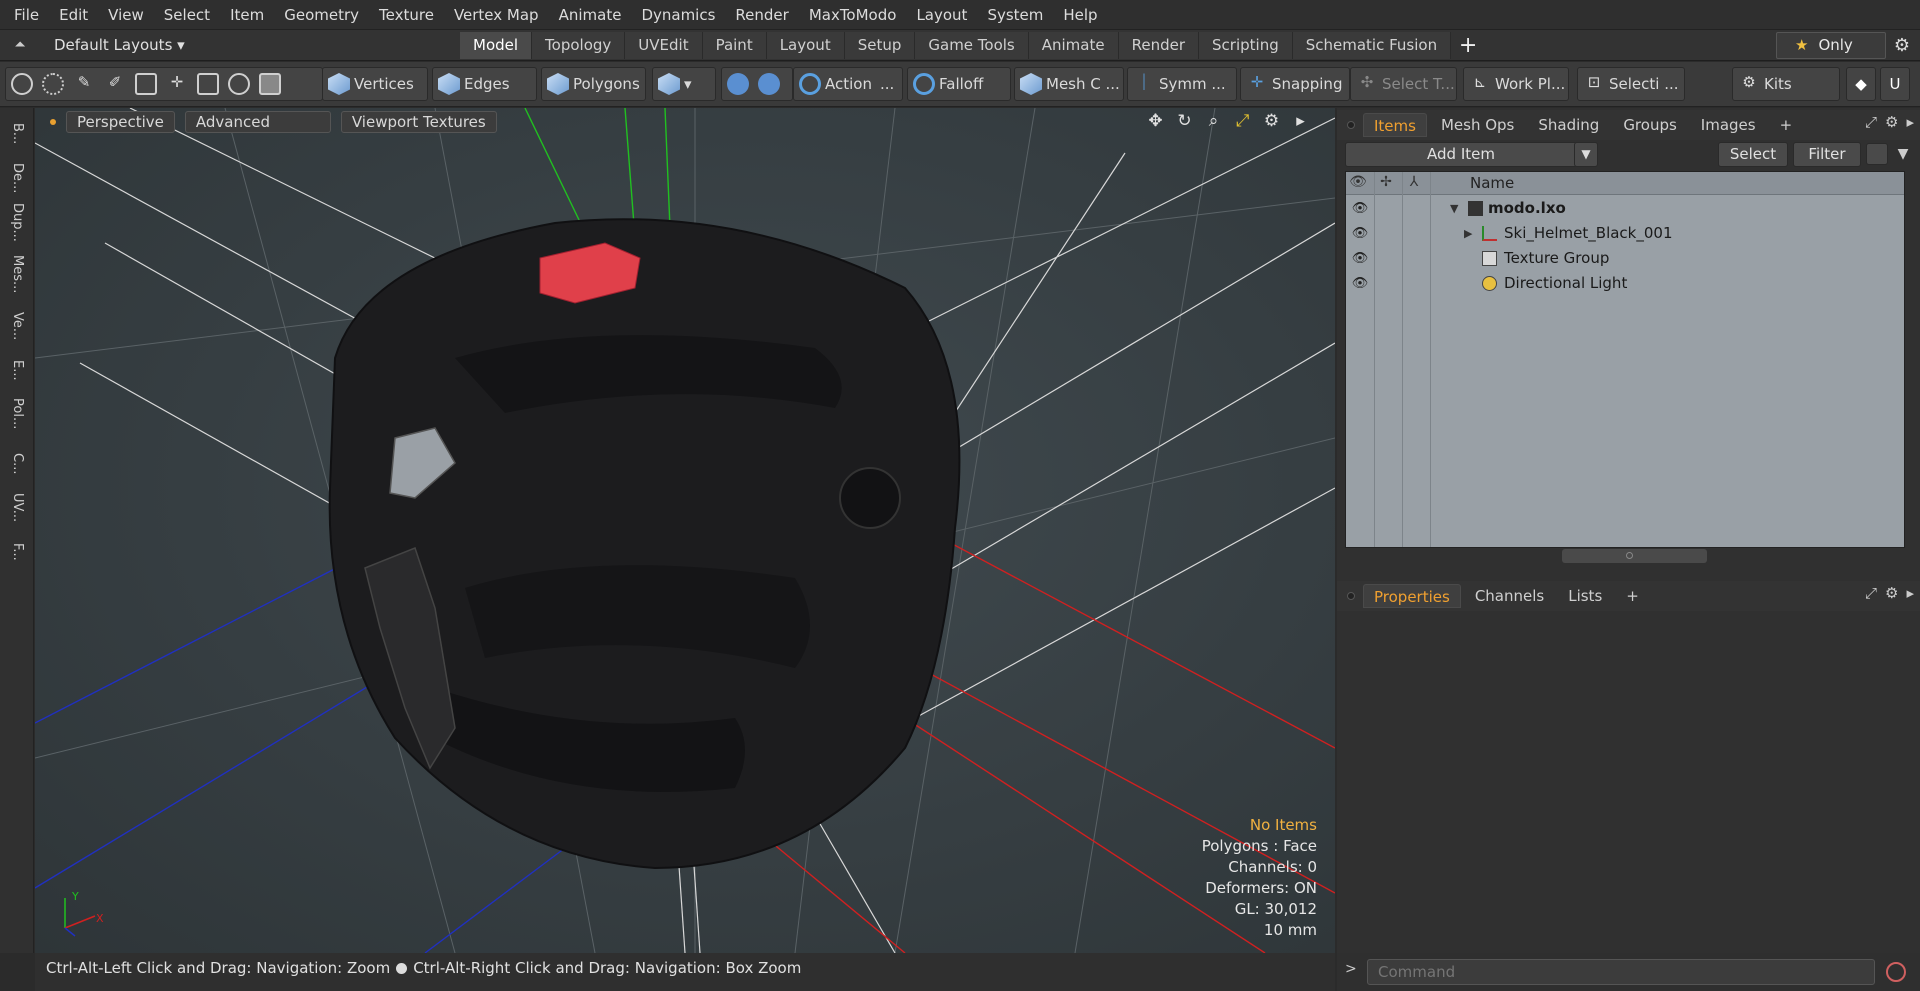 This screenshot has width=1920, height=991. Describe the element at coordinates (1786, 84) in the screenshot. I see `kits-button: ⚙ Kits` at that location.